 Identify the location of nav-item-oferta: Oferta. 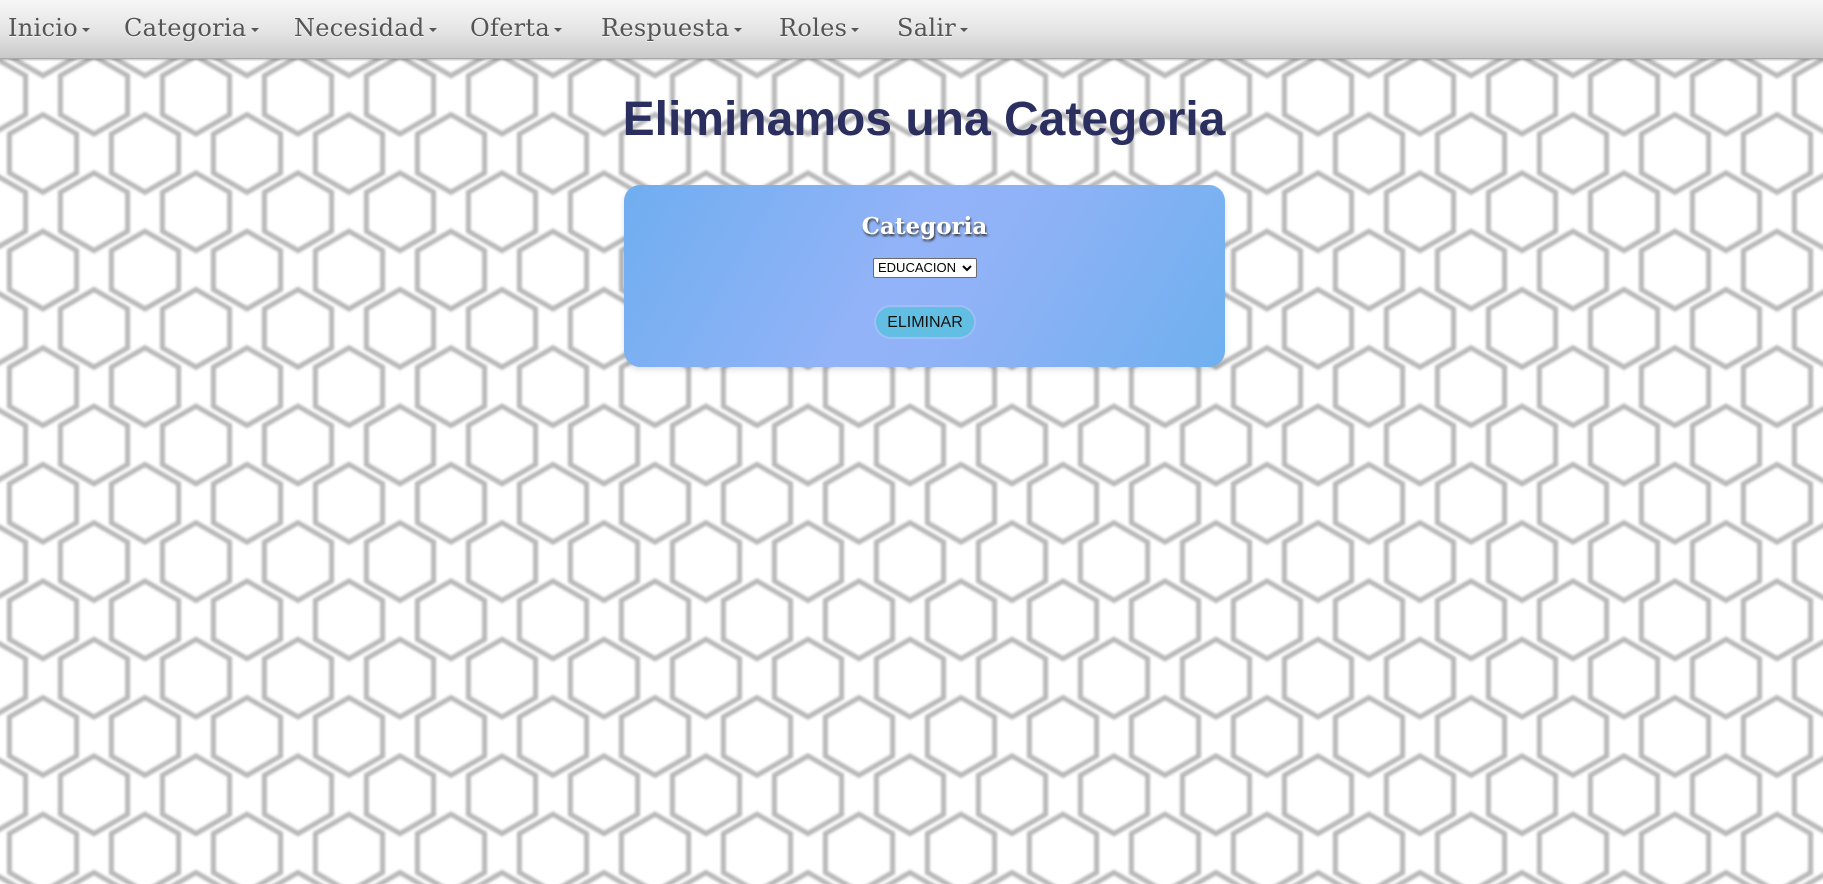
(516, 28).